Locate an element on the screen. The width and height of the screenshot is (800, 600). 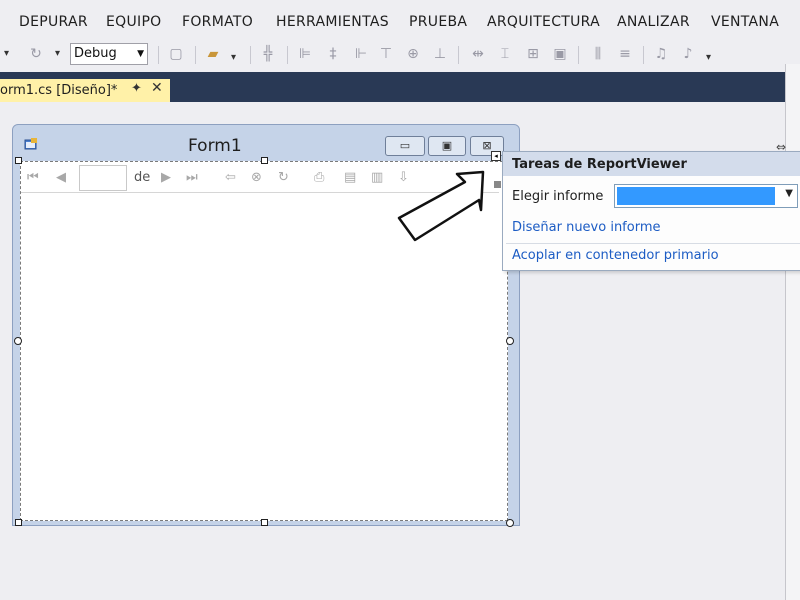
minimize-icon: ▭ is located at coordinates (405, 145).